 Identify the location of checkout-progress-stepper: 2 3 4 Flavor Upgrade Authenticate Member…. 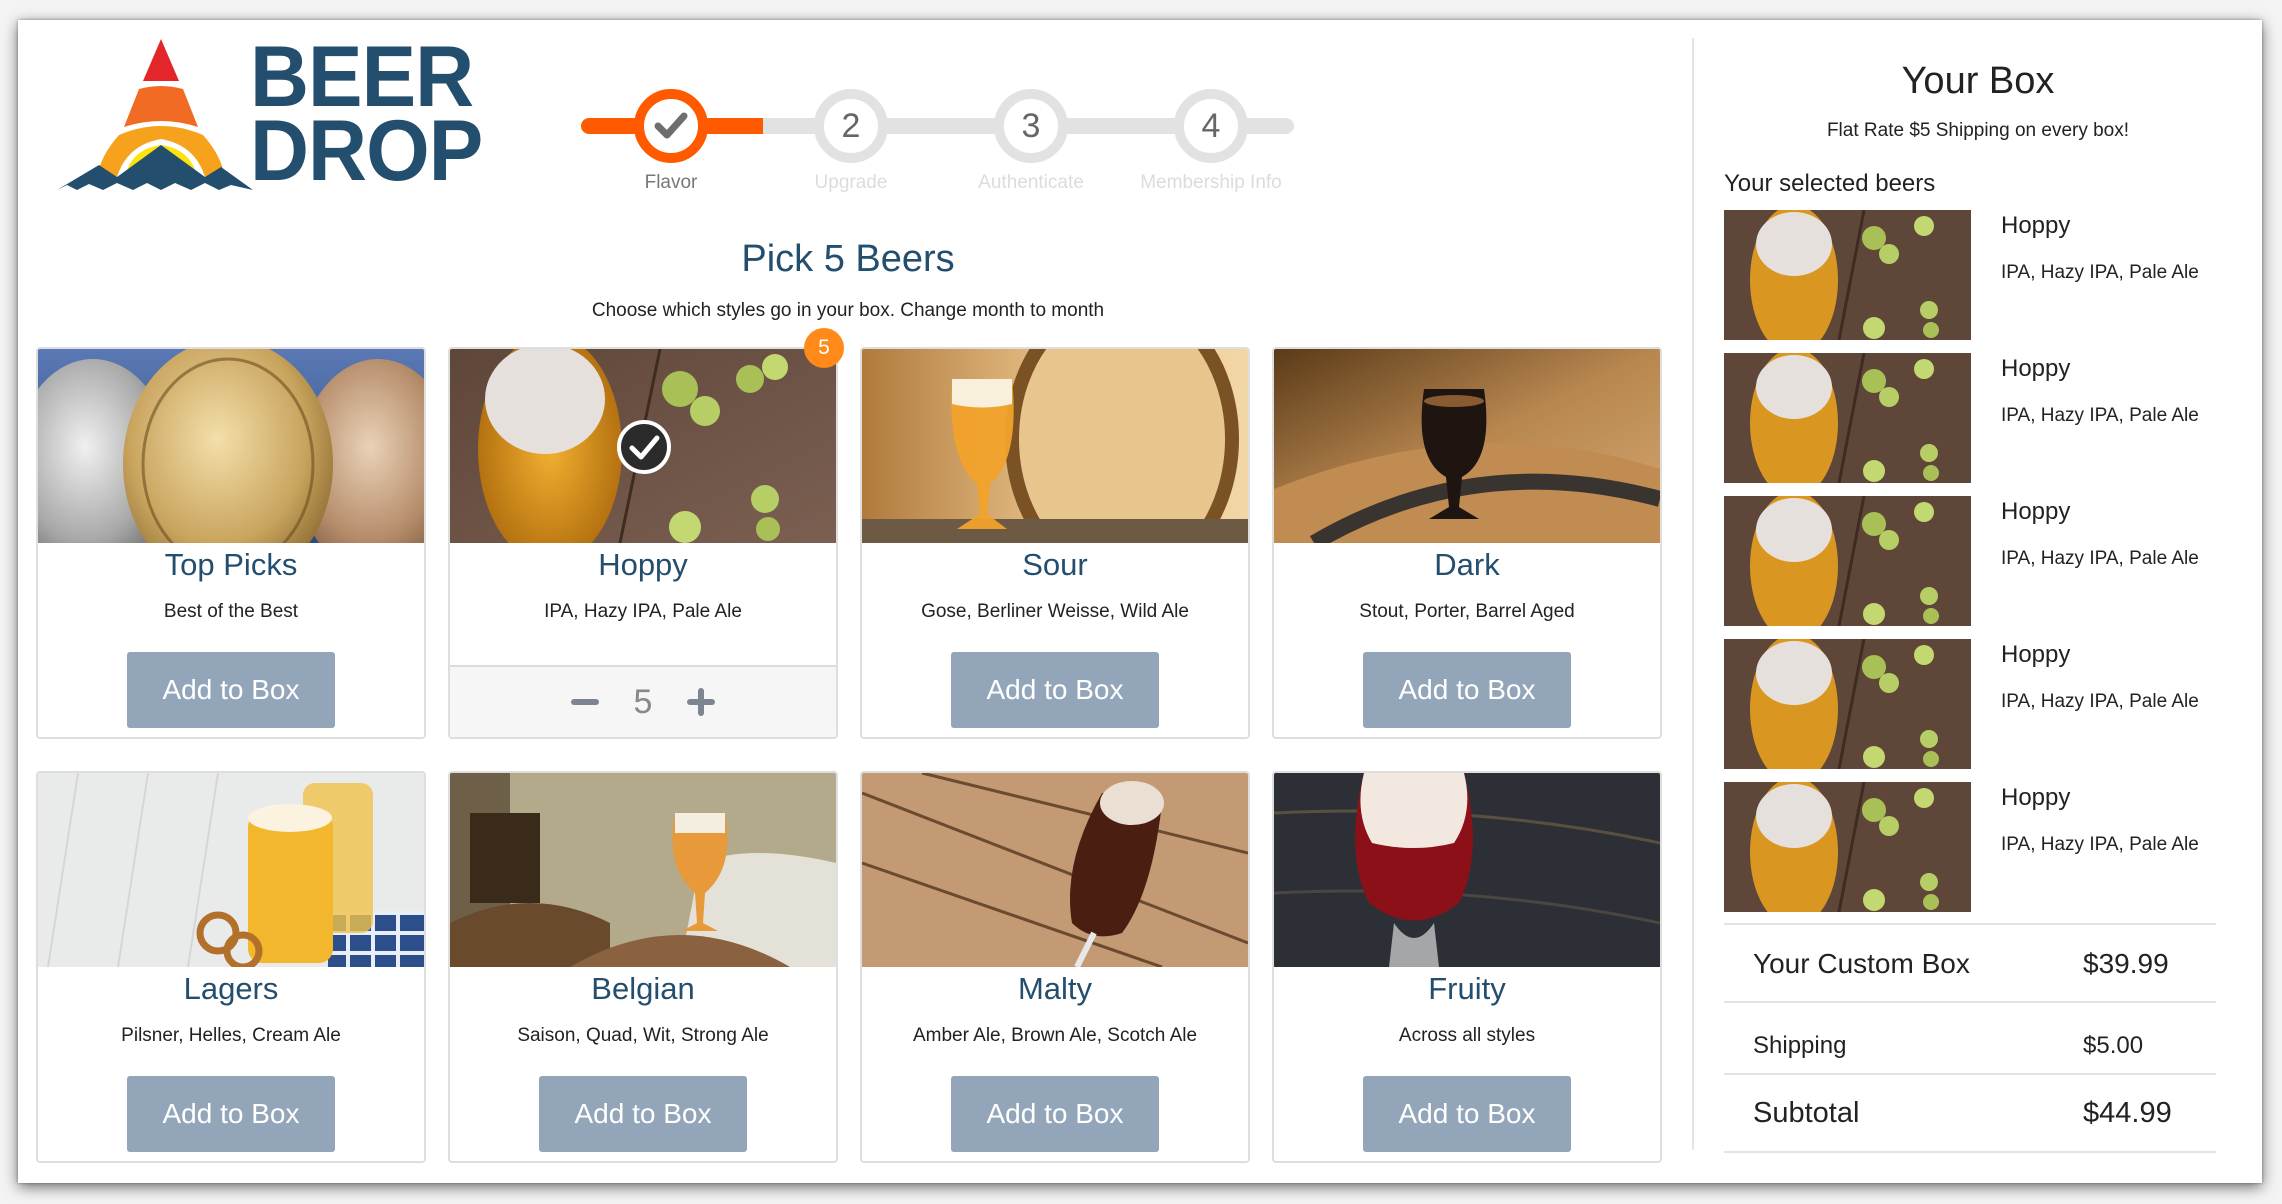
(936, 137).